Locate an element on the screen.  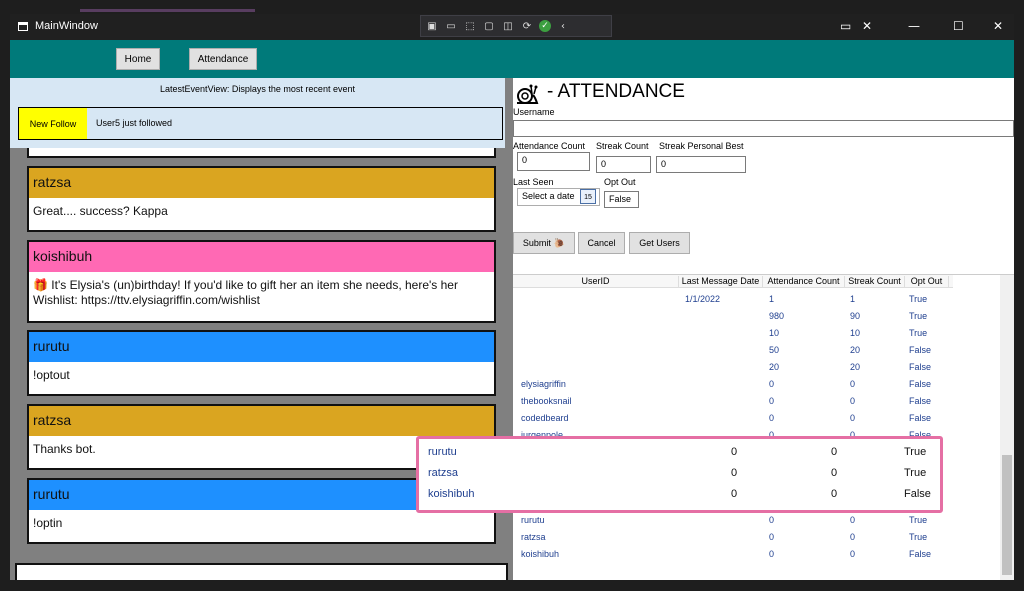
event-message: User5 just followed is located at coordinates (134, 123).